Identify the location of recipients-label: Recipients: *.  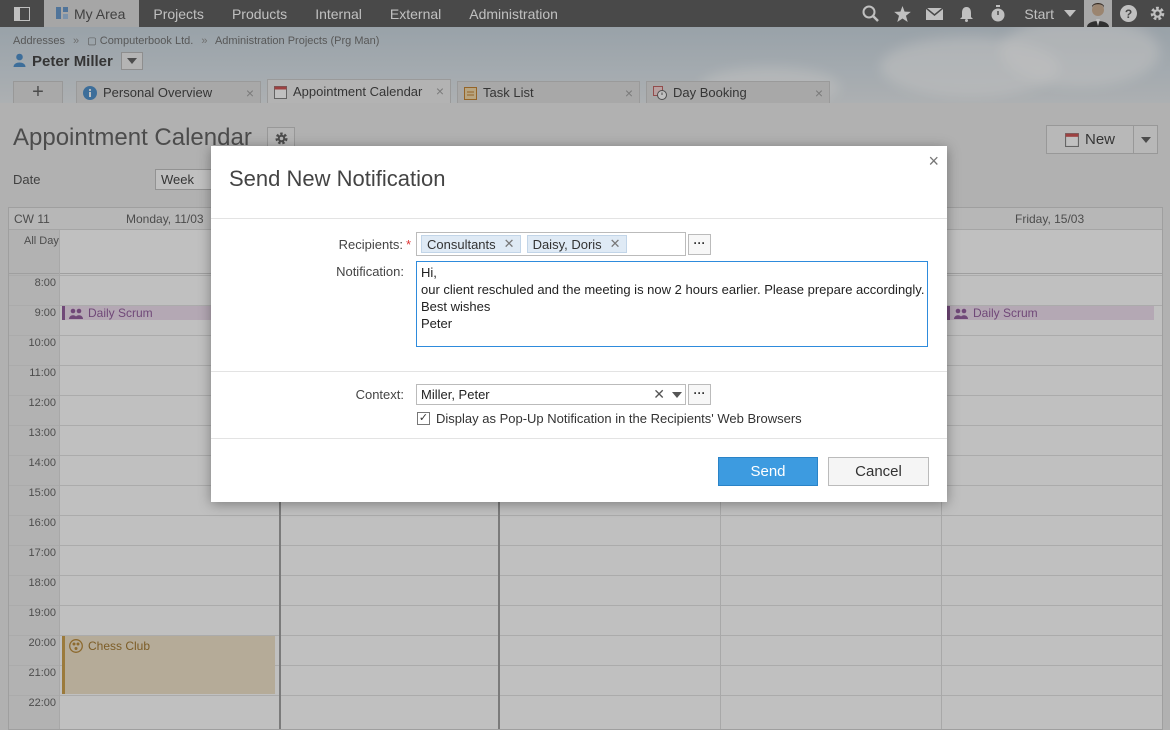
(374, 244).